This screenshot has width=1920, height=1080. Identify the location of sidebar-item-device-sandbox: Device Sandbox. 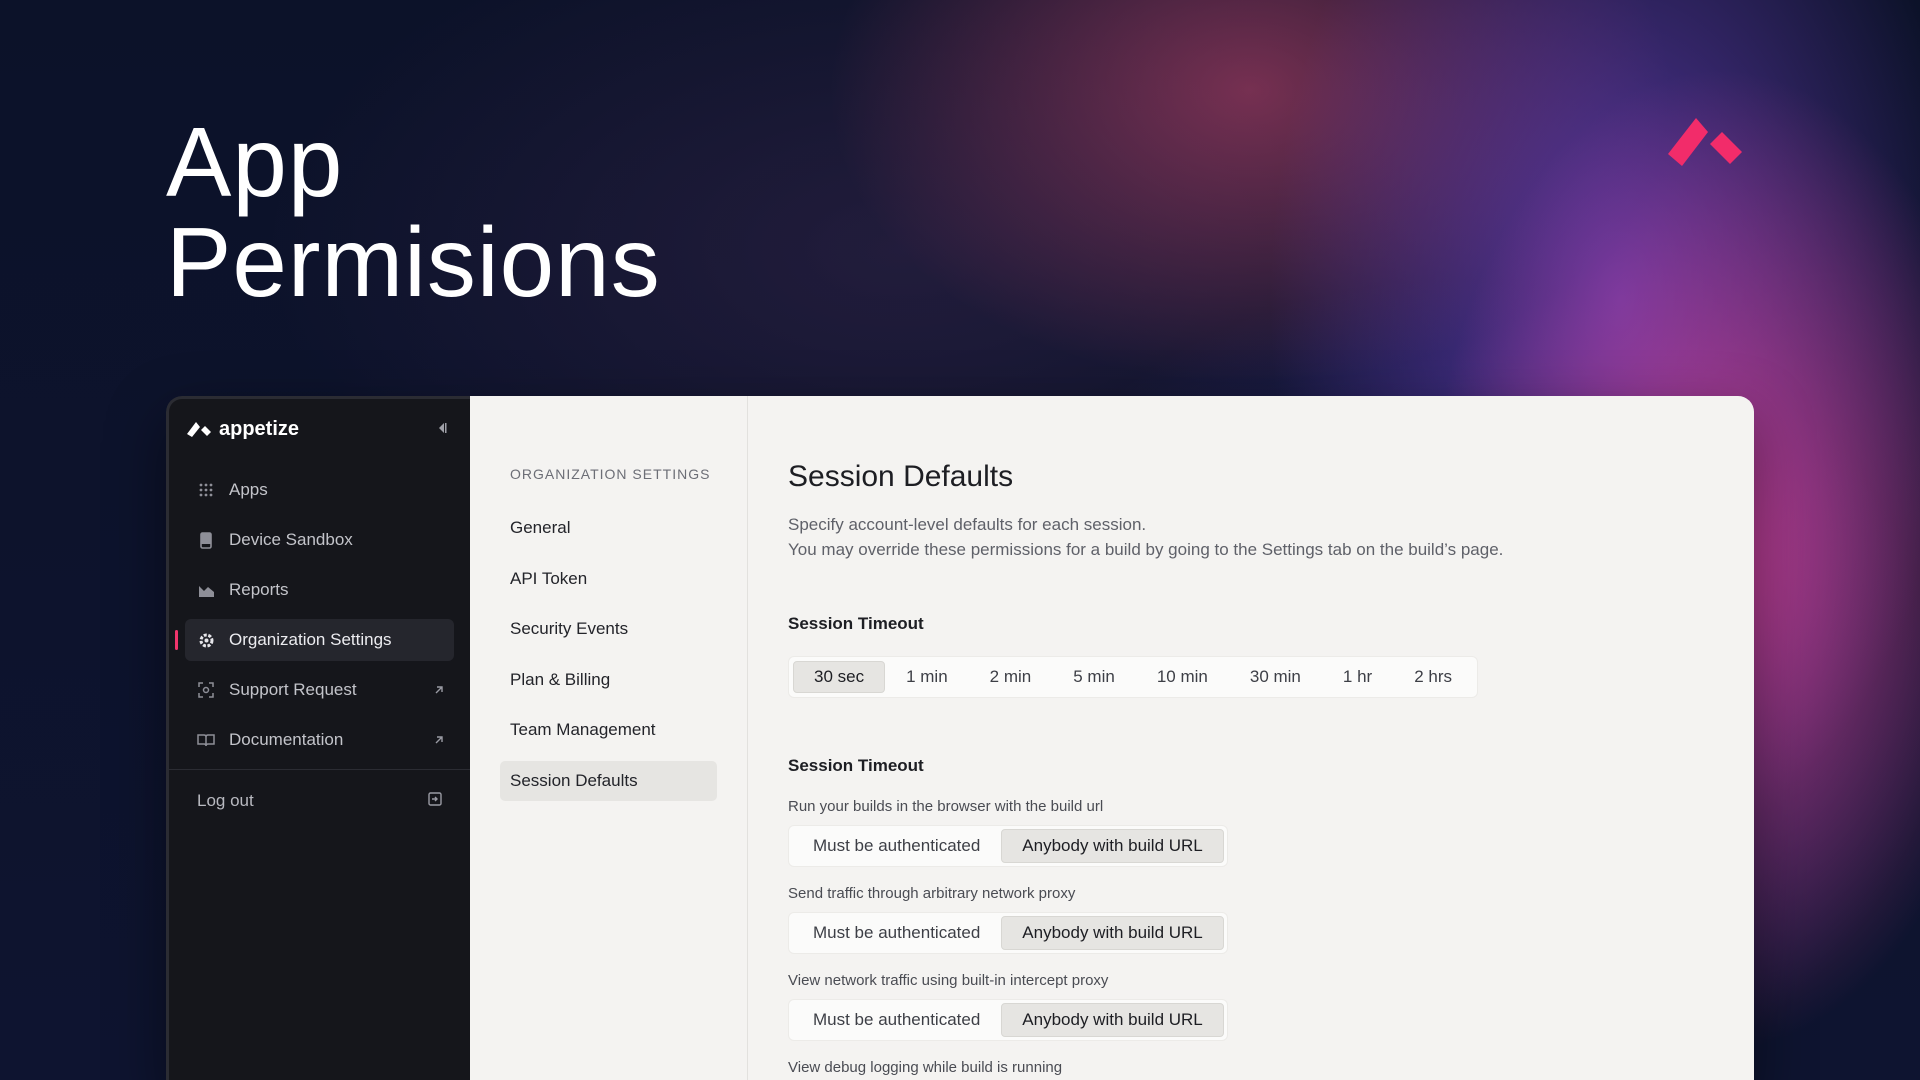
(319, 540).